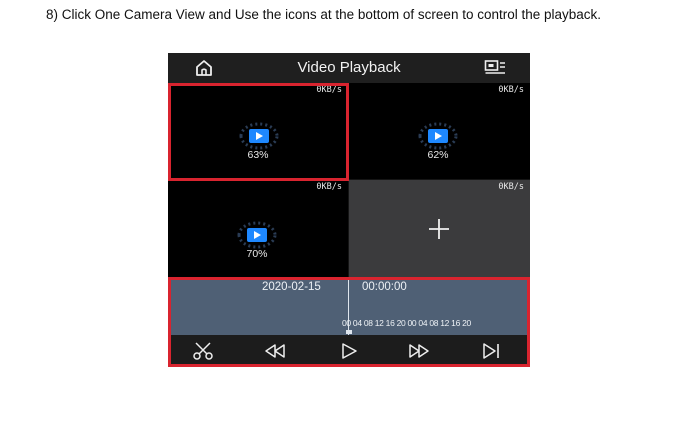 Image resolution: width=686 pixels, height=426 pixels. Describe the element at coordinates (257, 254) in the screenshot. I see `loading-percent: 70%` at that location.